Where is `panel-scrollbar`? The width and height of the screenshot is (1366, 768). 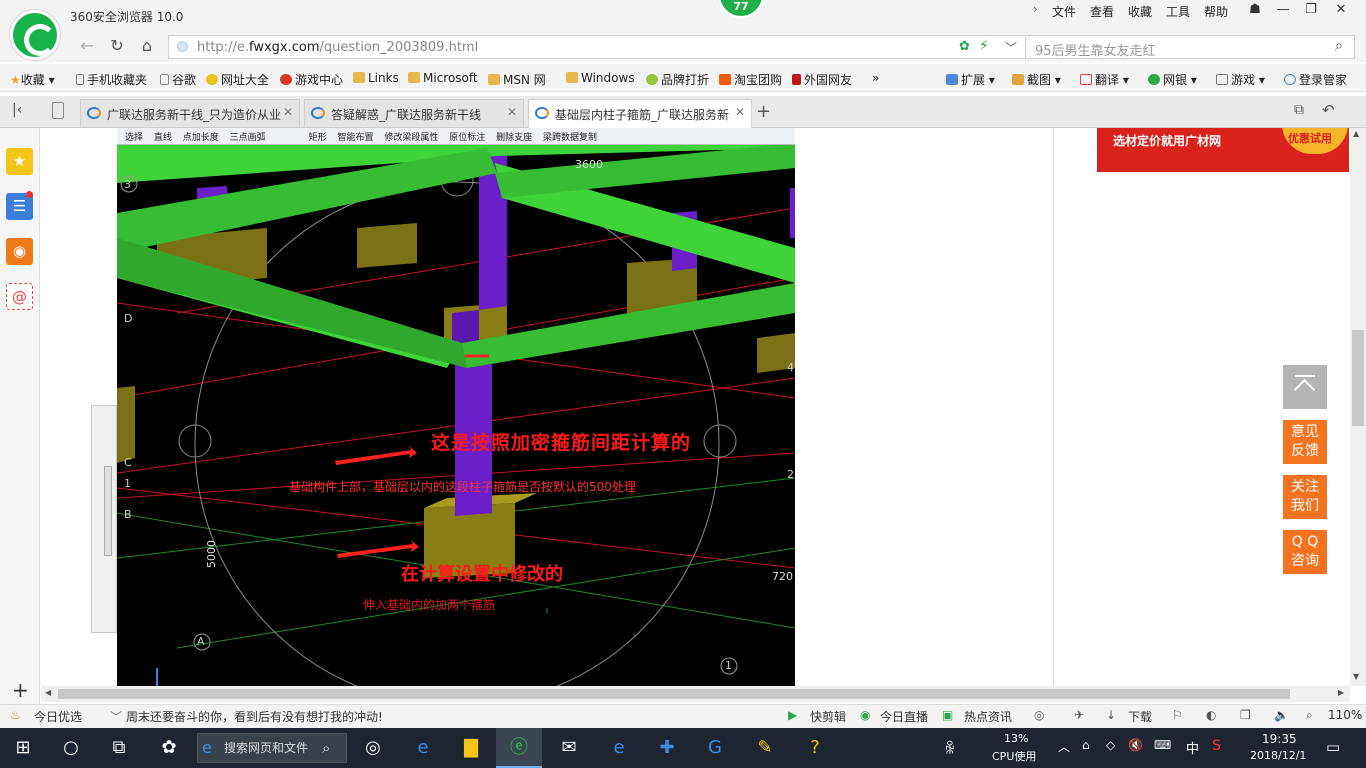 panel-scrollbar is located at coordinates (108, 511).